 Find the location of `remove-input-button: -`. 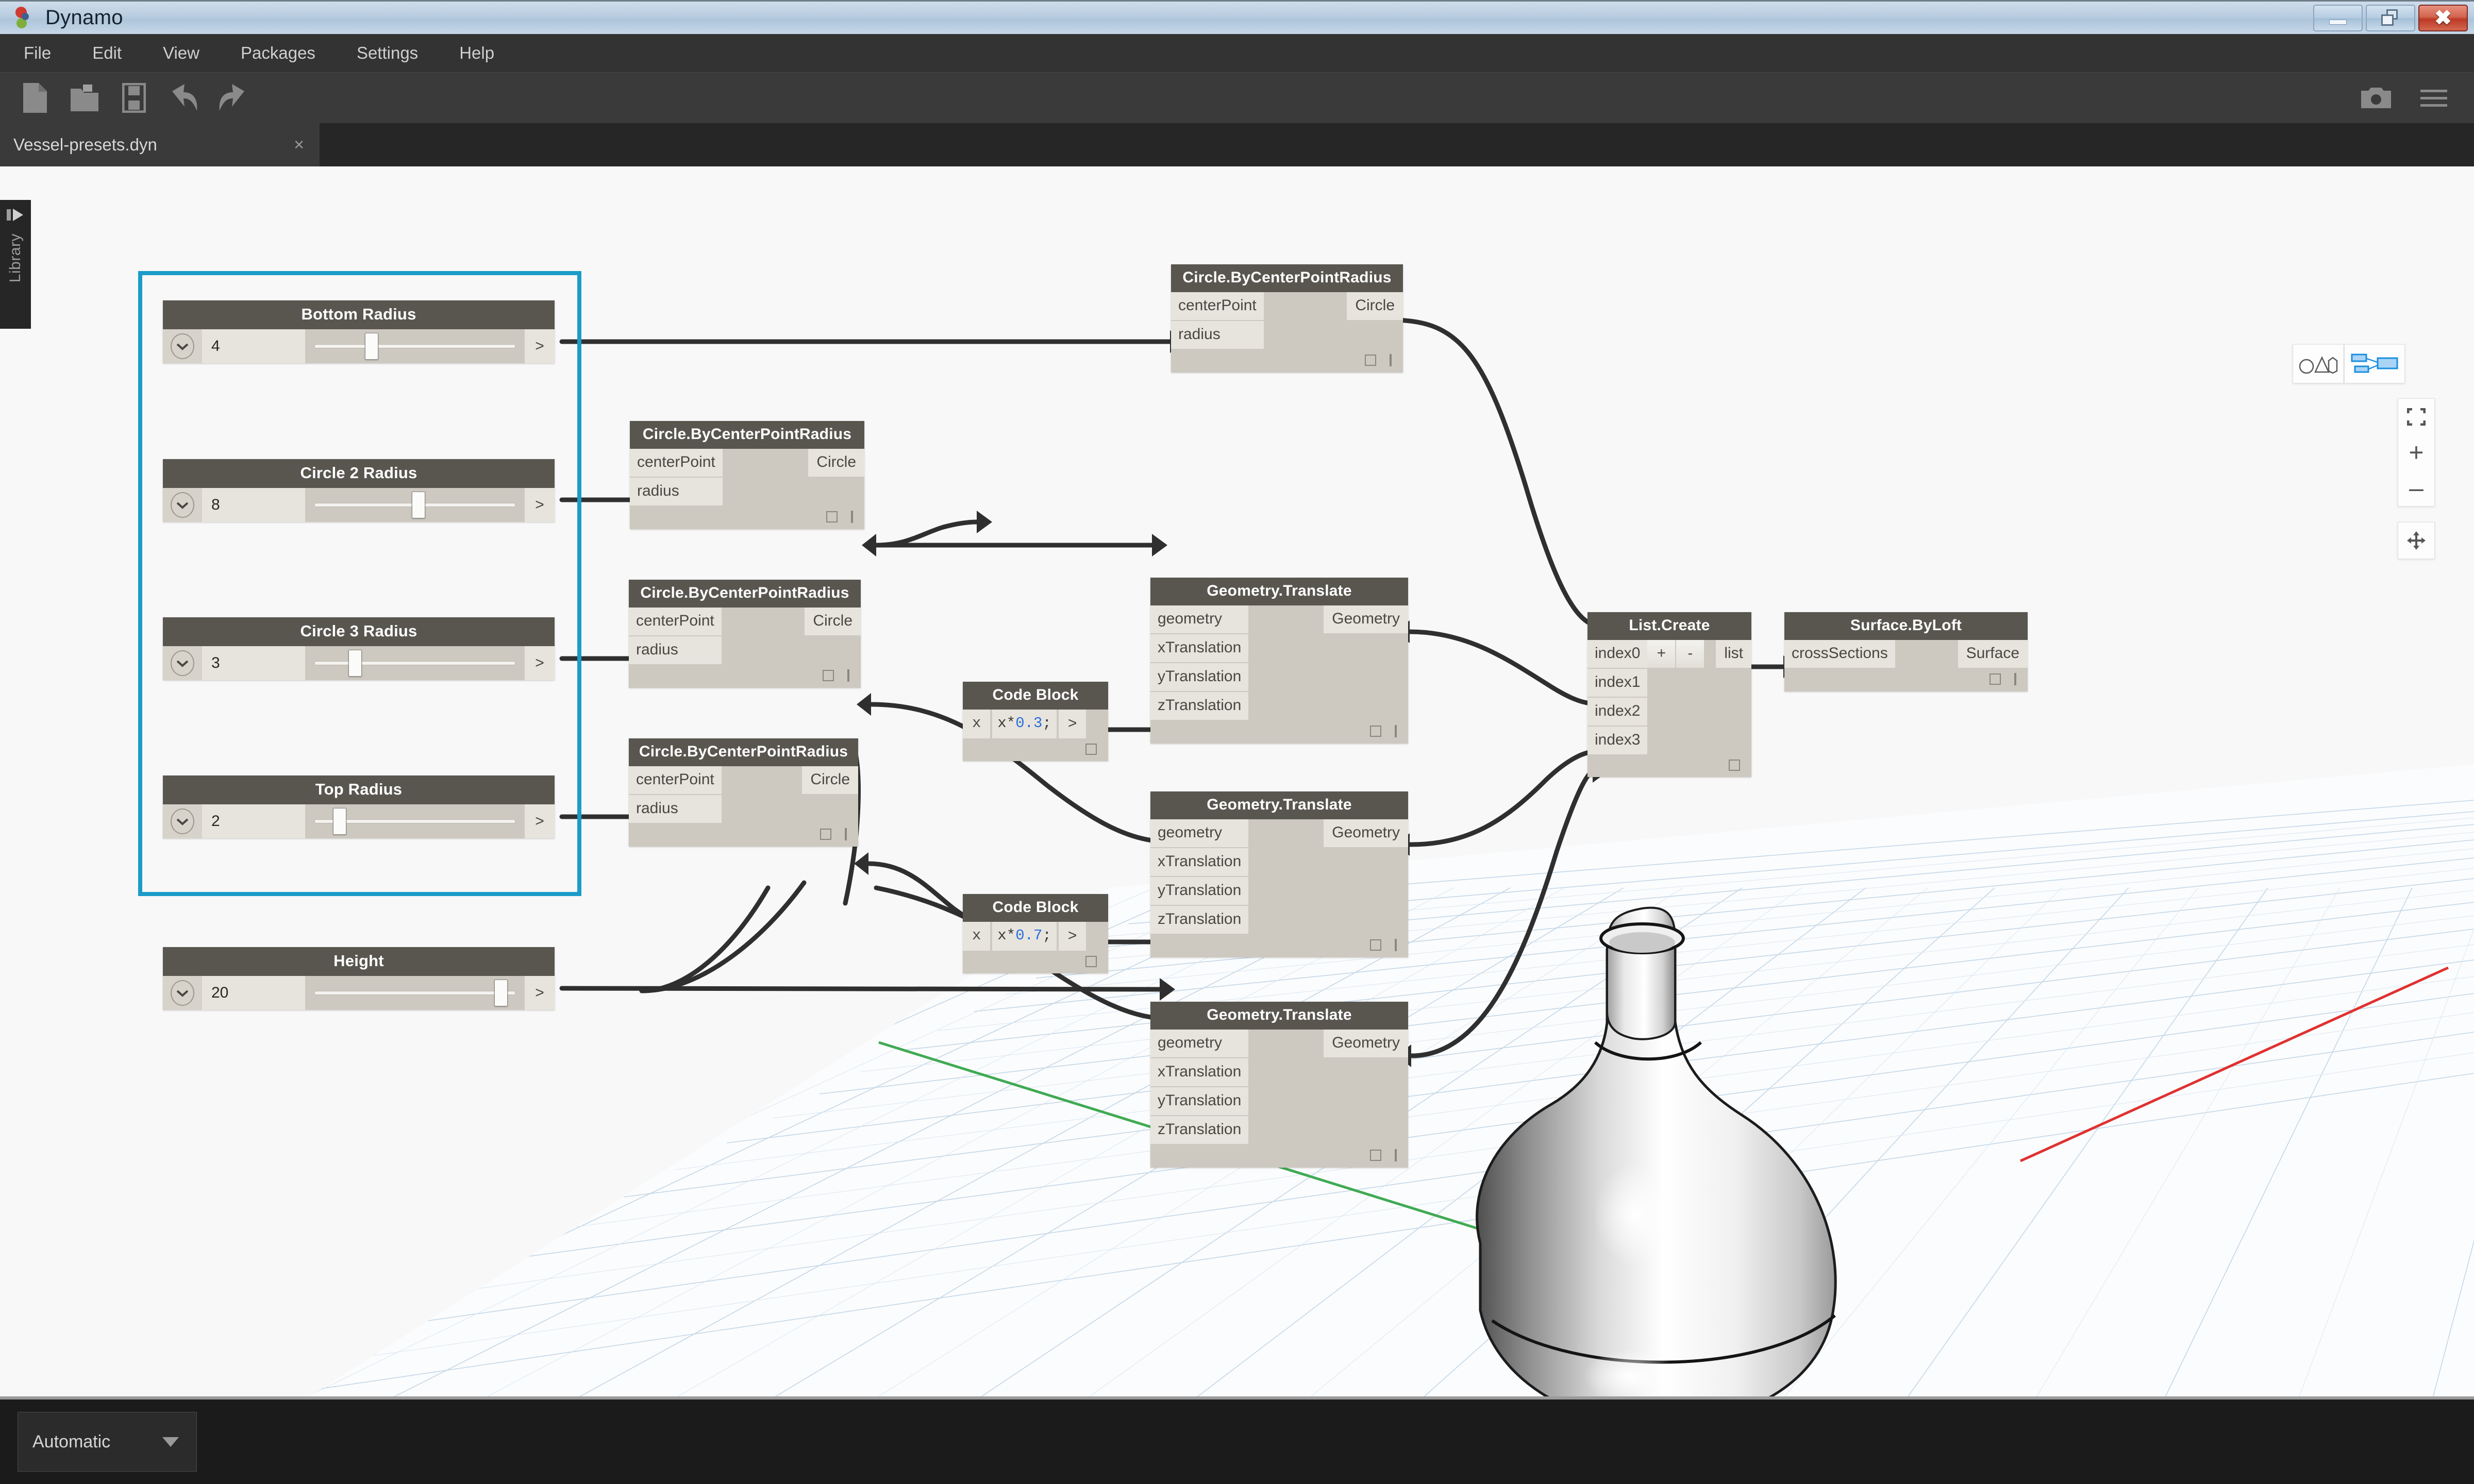

remove-input-button: - is located at coordinates (1691, 654).